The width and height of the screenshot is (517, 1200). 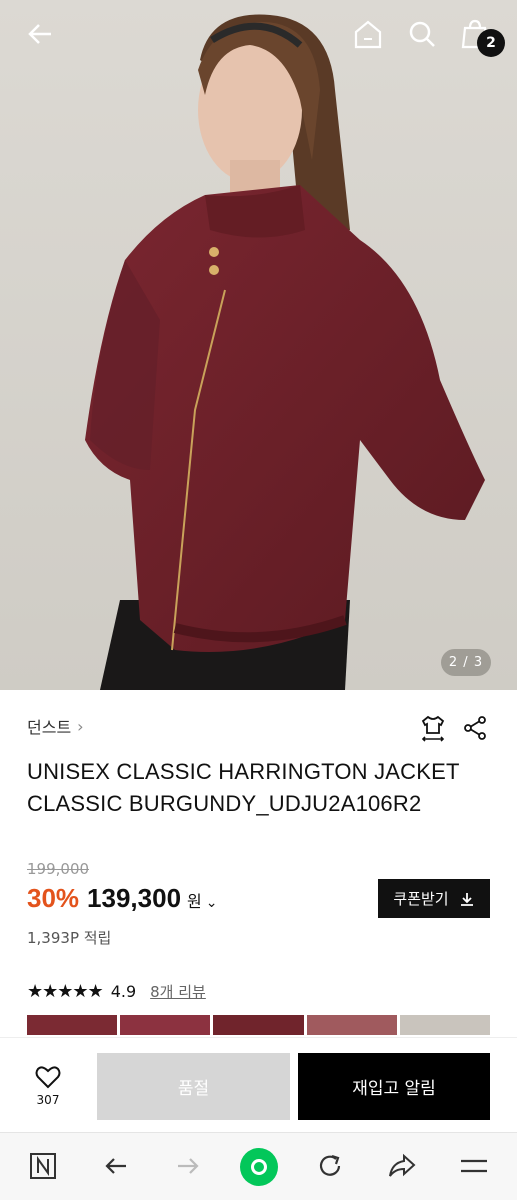 I want to click on size-guide-button, so click(x=433, y=728).